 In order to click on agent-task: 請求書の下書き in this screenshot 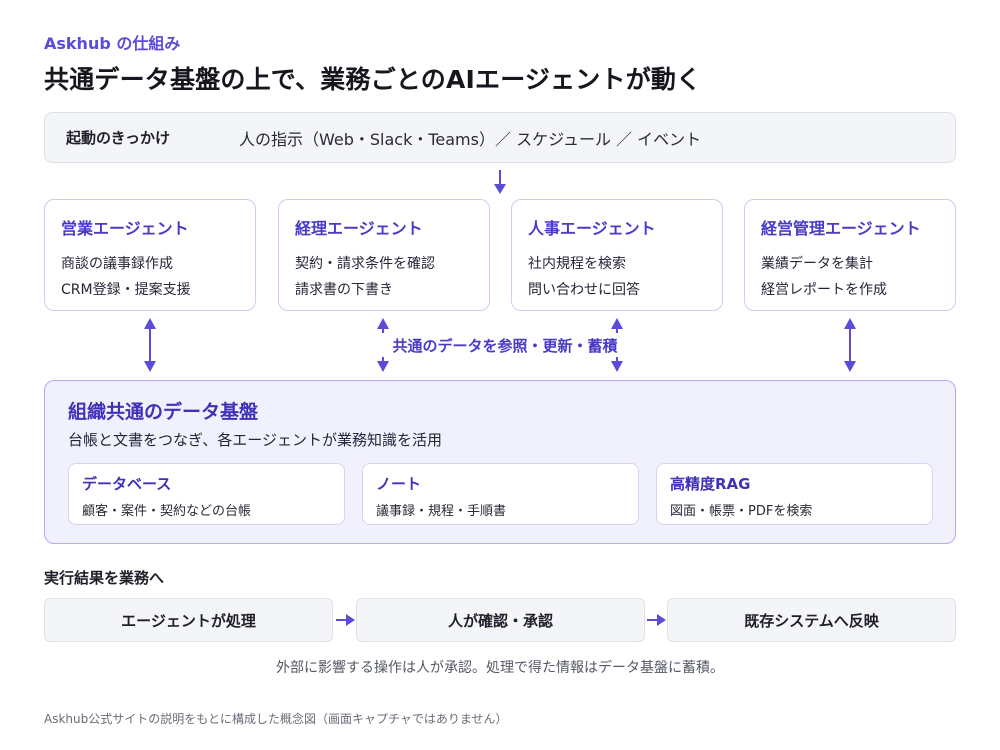, I will do `click(344, 290)`.